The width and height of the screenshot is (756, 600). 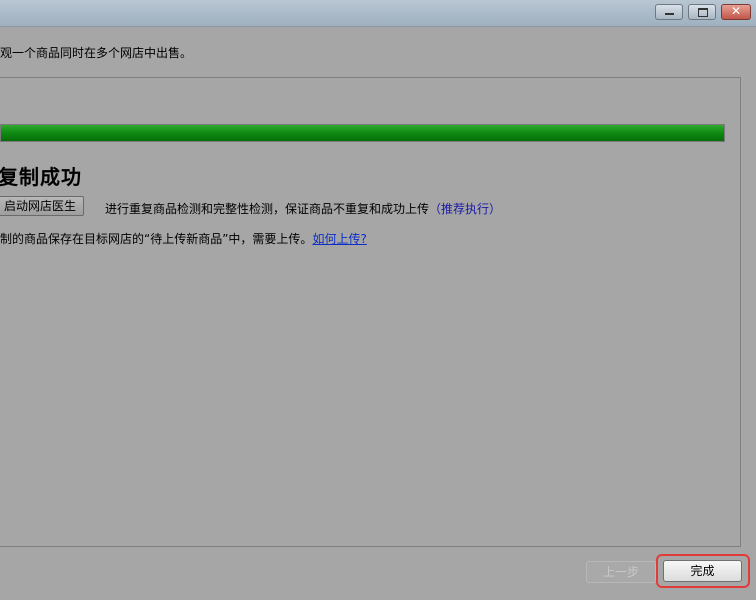 I want to click on upload-info-text: 制的商品保存在目标网店的“待上传新商品”中，需要上传。, so click(x=156, y=239).